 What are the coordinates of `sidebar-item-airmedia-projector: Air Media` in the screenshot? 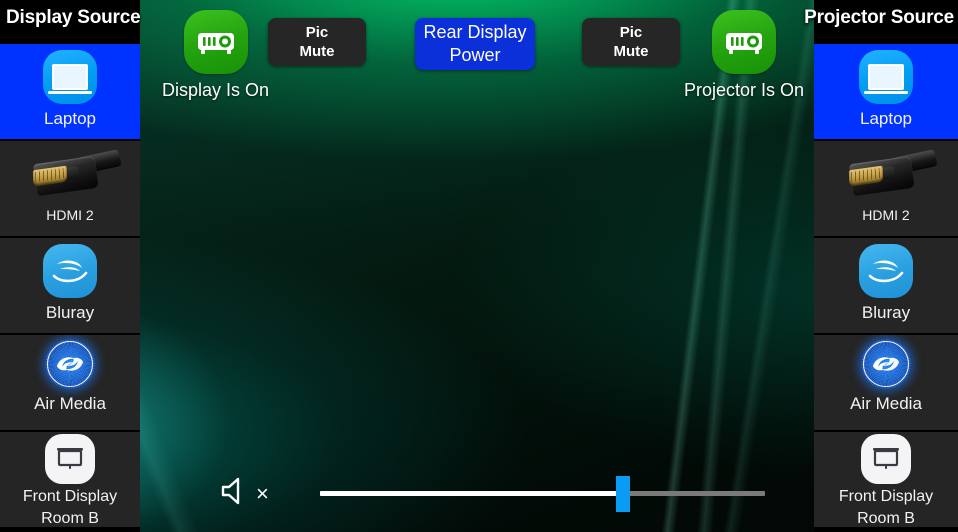 It's located at (886, 383).